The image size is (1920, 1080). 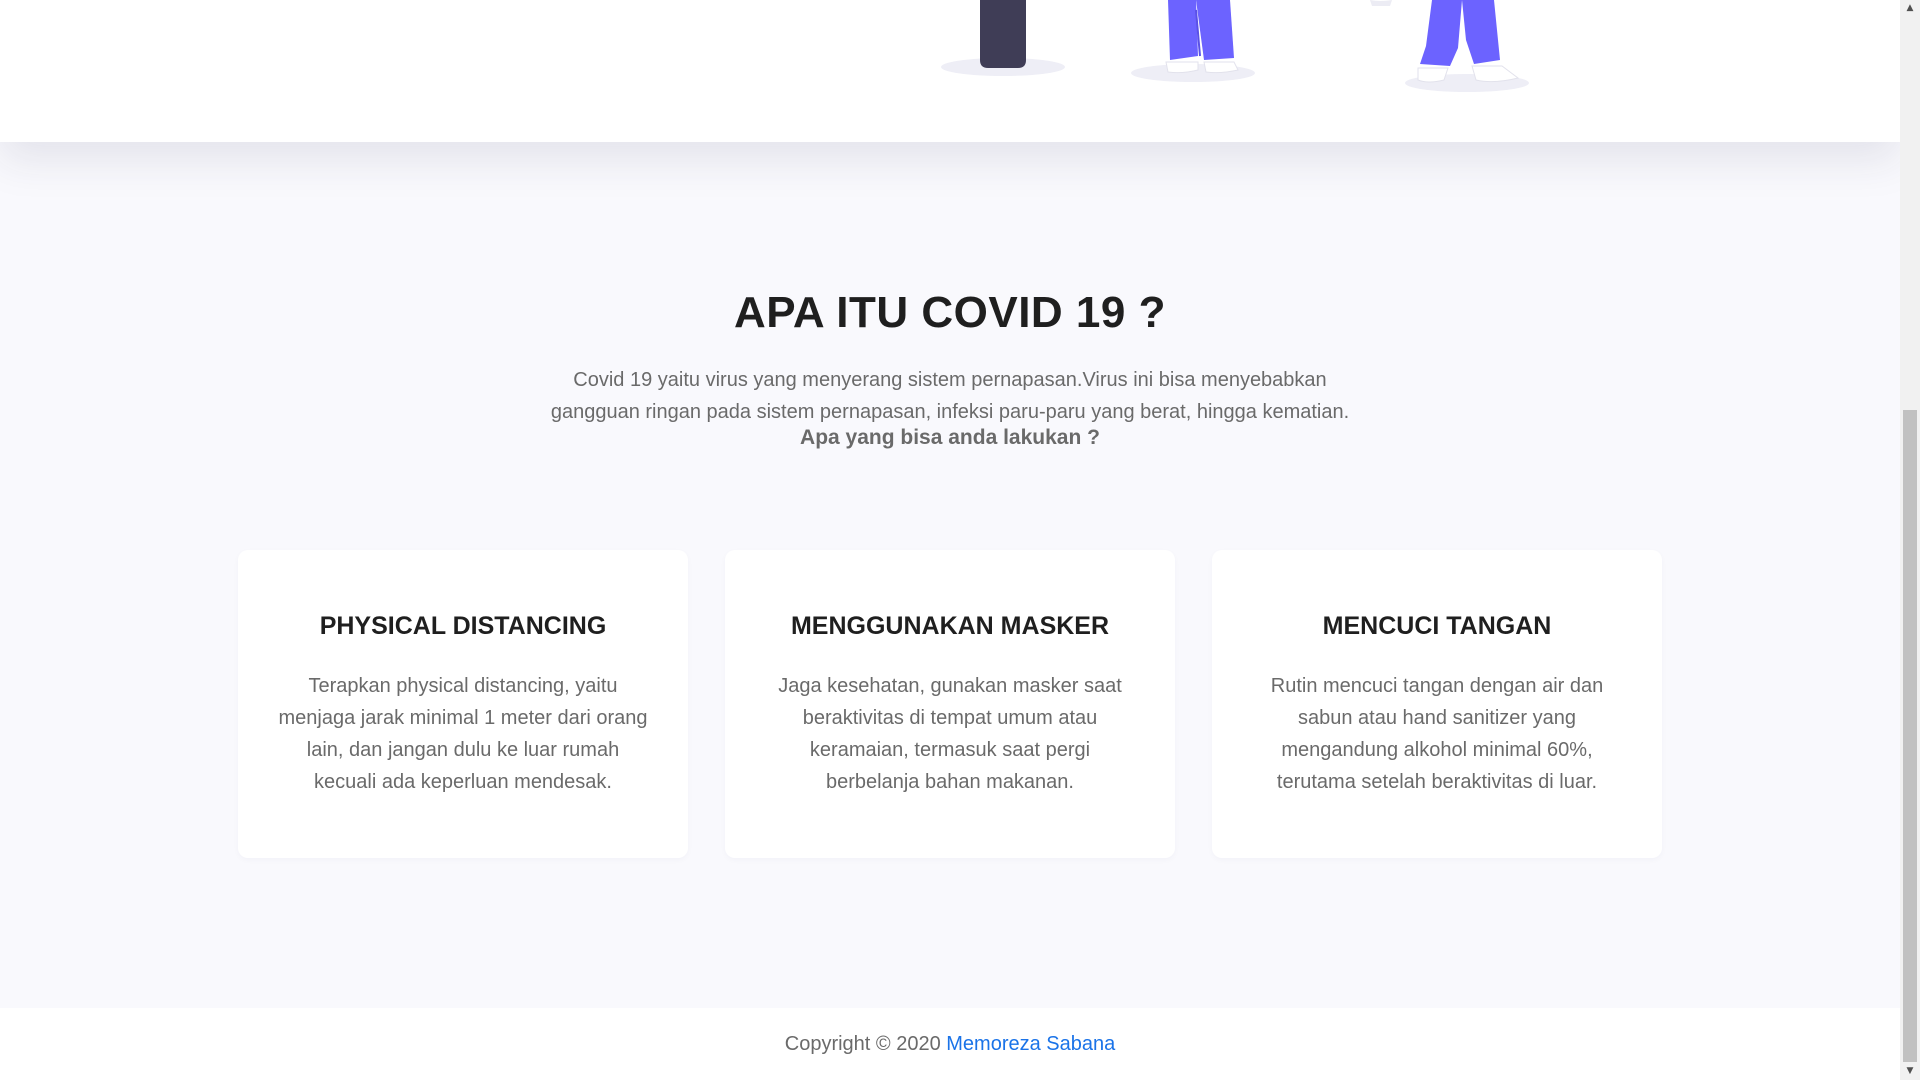 I want to click on section-question: Apa yang bisa anda lakukan ?, so click(x=950, y=437).